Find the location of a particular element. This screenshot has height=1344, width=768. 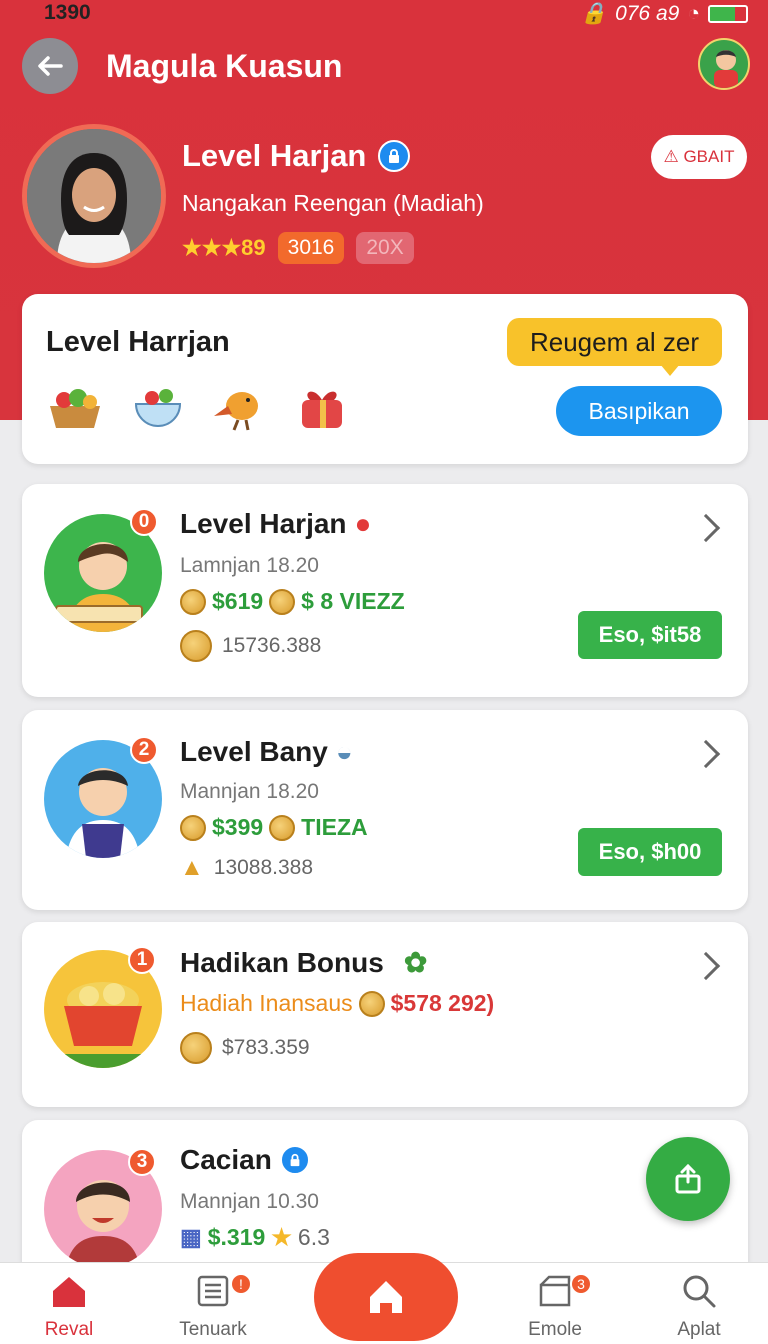

item-meta: 13088.388 is located at coordinates (263, 867).